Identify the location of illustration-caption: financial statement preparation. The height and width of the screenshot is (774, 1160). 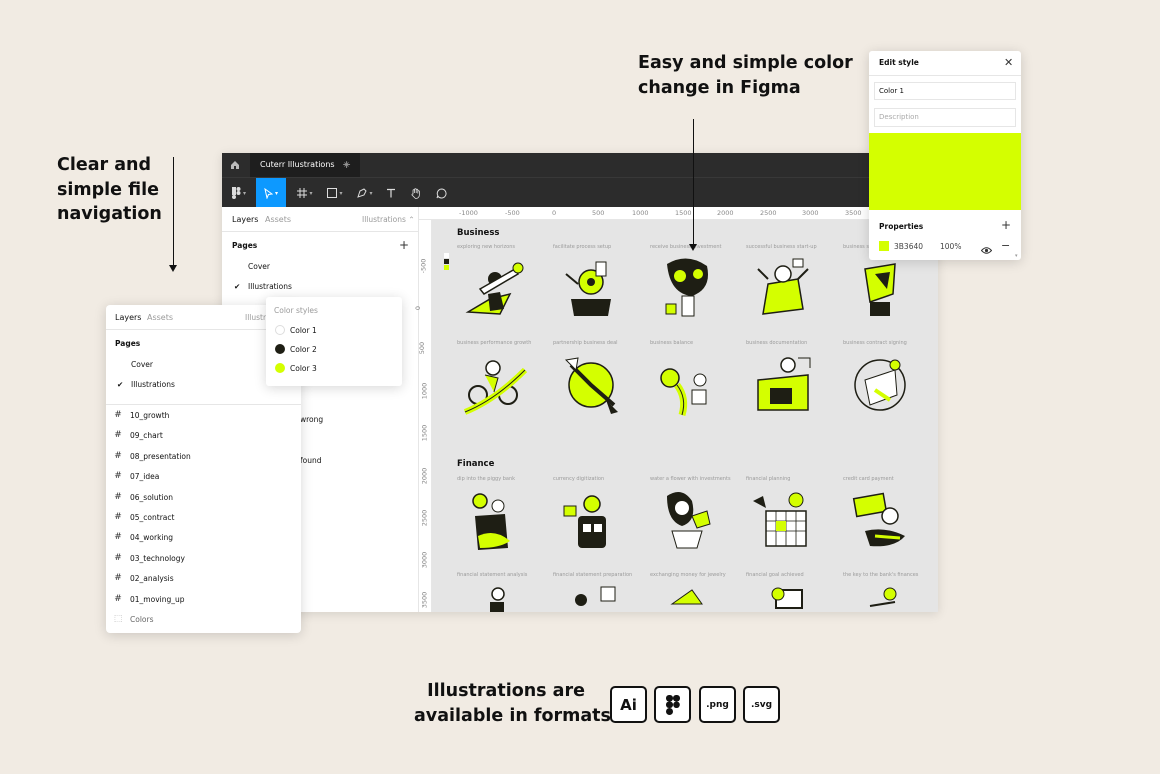
(593, 575).